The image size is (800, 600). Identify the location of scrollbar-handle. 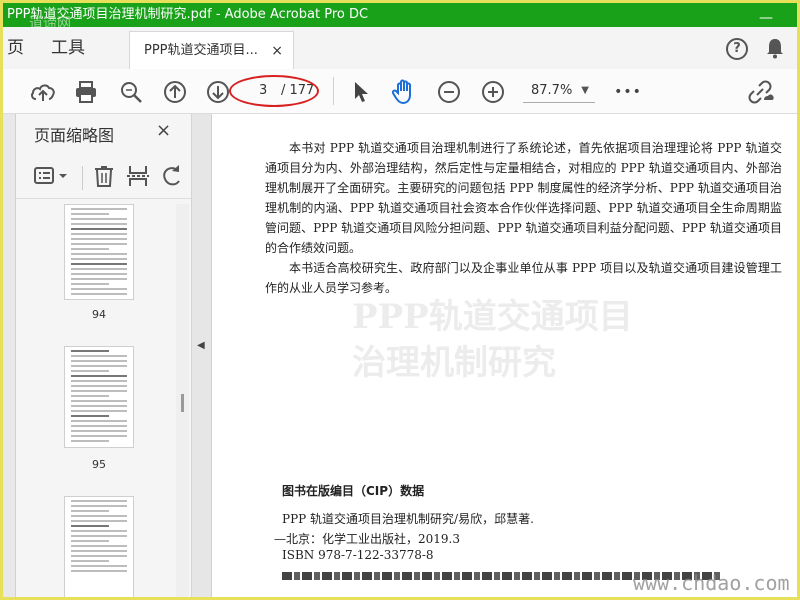
(182, 403).